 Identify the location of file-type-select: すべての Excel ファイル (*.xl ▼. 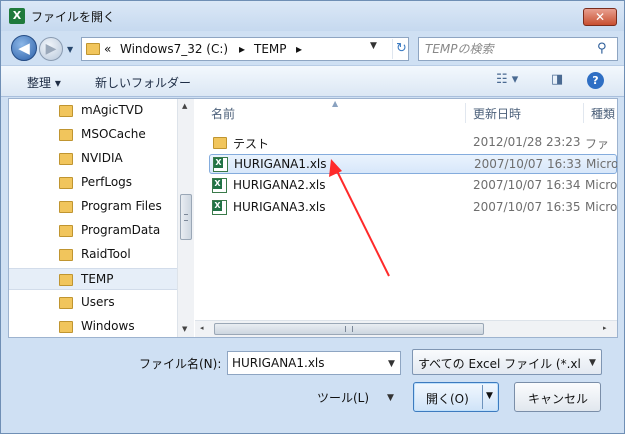
(507, 362).